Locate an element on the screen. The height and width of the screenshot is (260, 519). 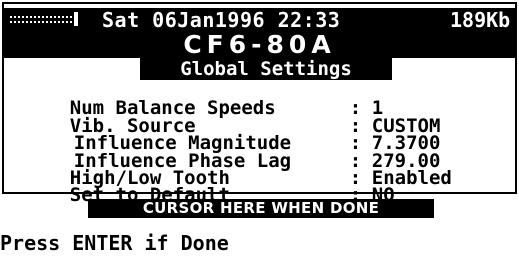
screen-frame-top is located at coordinates (259, 3).